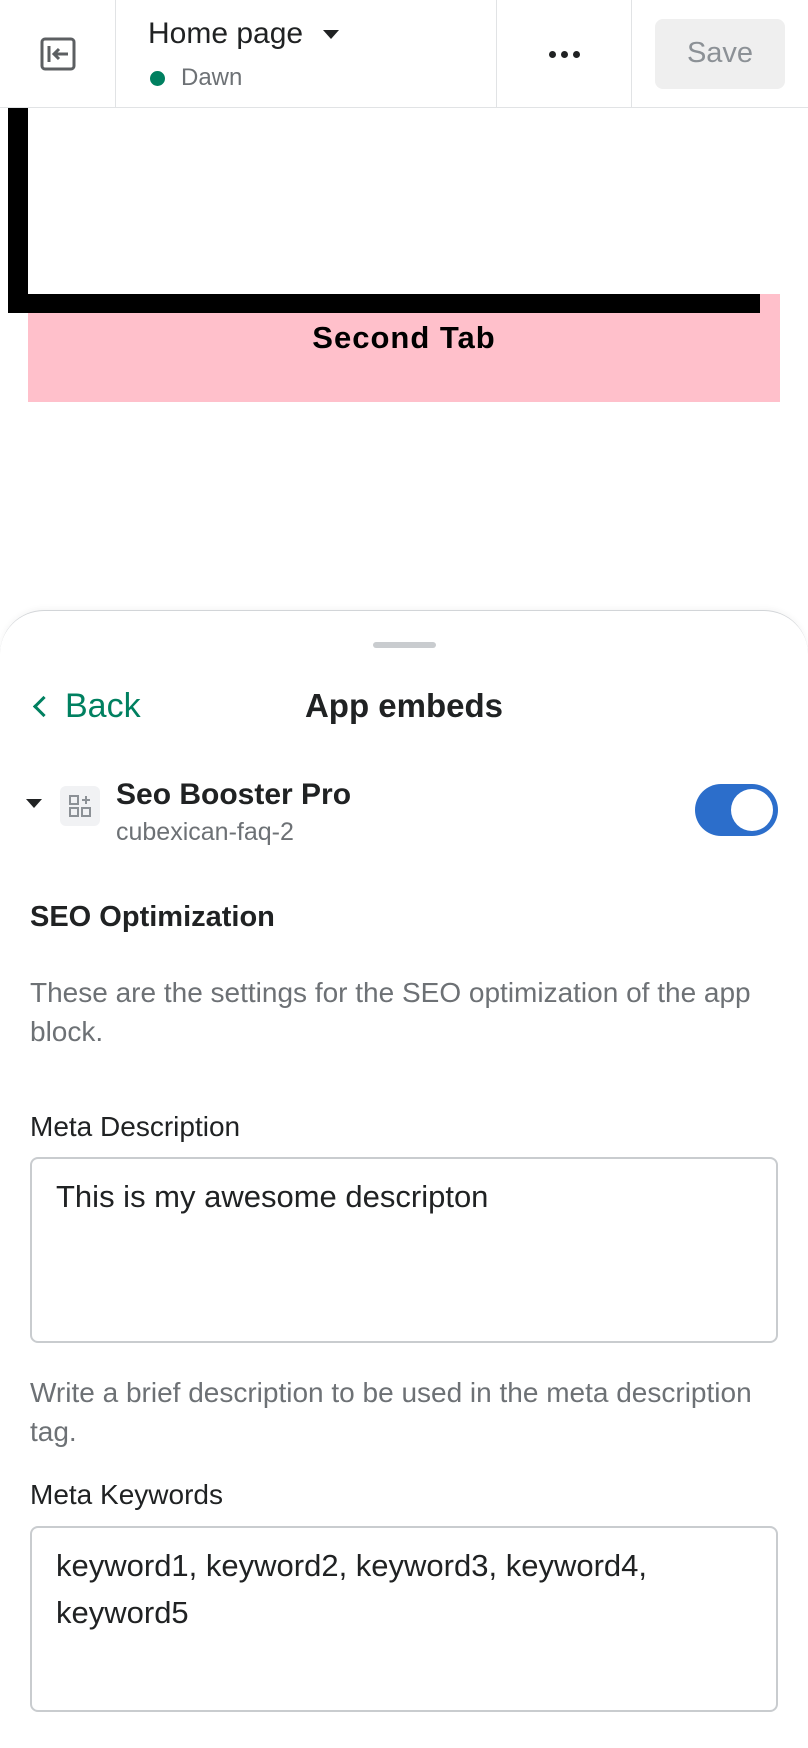 The width and height of the screenshot is (808, 1748). I want to click on caret-down-icon, so click(331, 34).